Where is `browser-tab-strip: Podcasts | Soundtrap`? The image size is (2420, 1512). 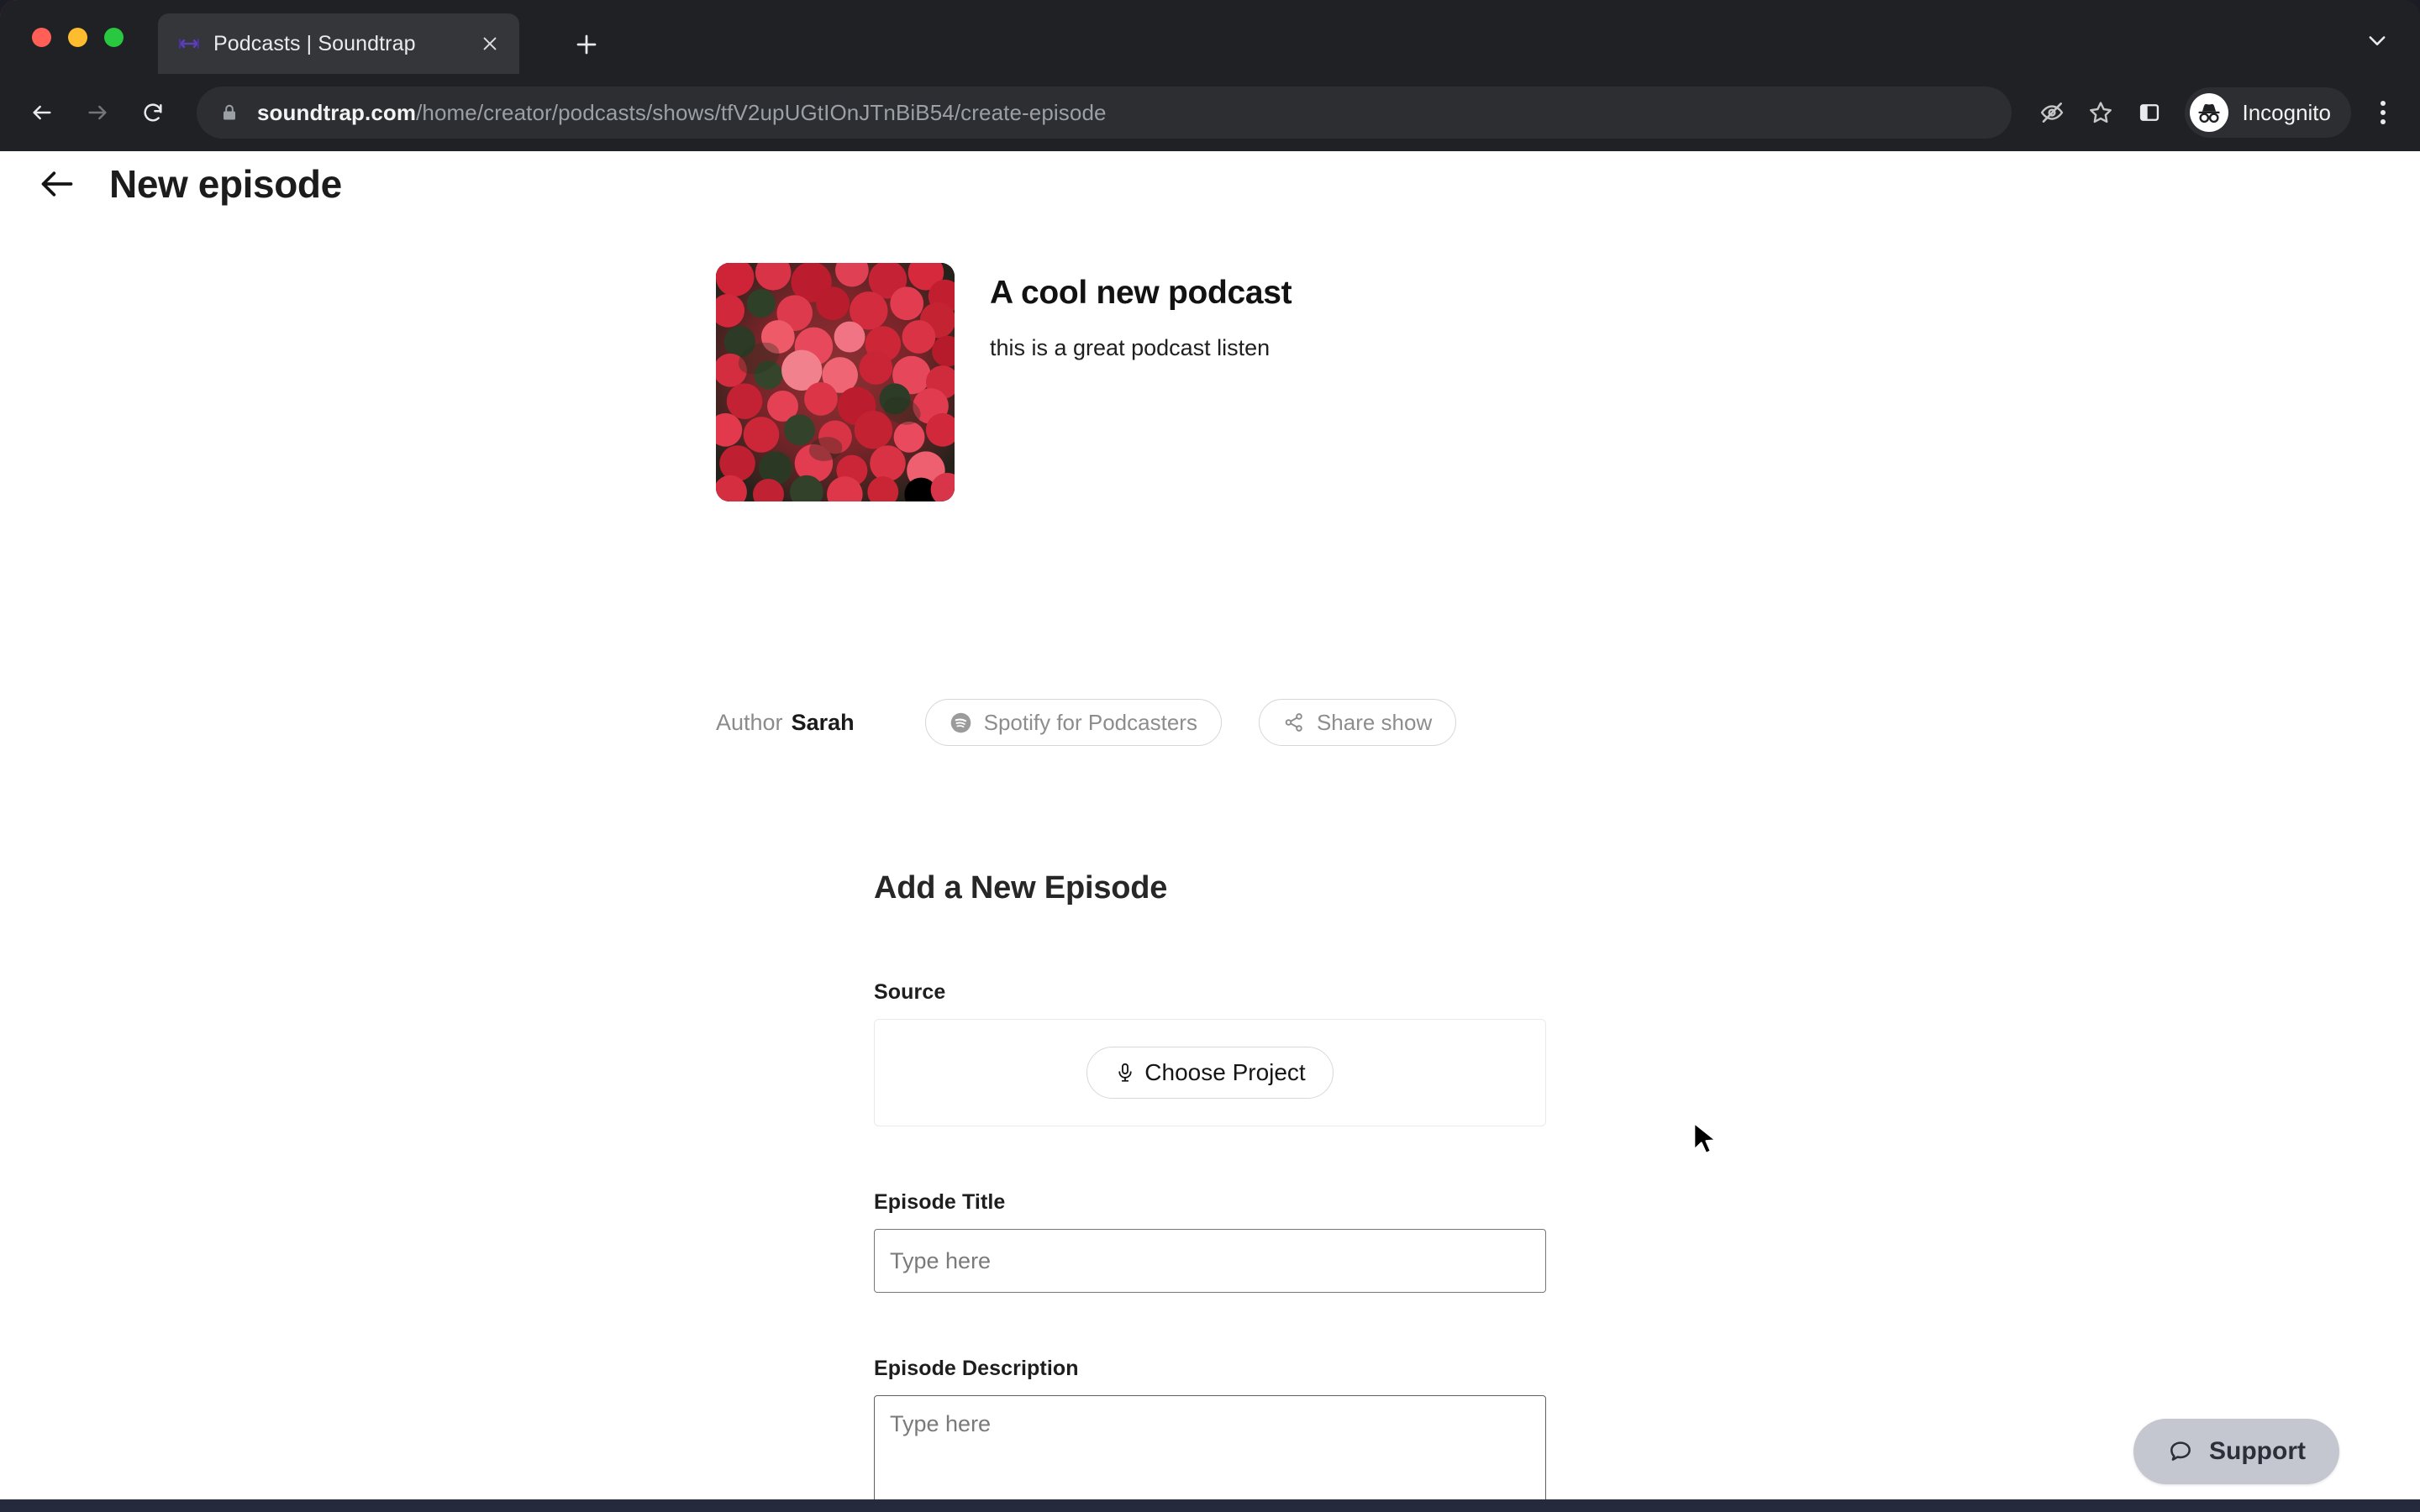 browser-tab-strip: Podcasts | Soundtrap is located at coordinates (1210, 37).